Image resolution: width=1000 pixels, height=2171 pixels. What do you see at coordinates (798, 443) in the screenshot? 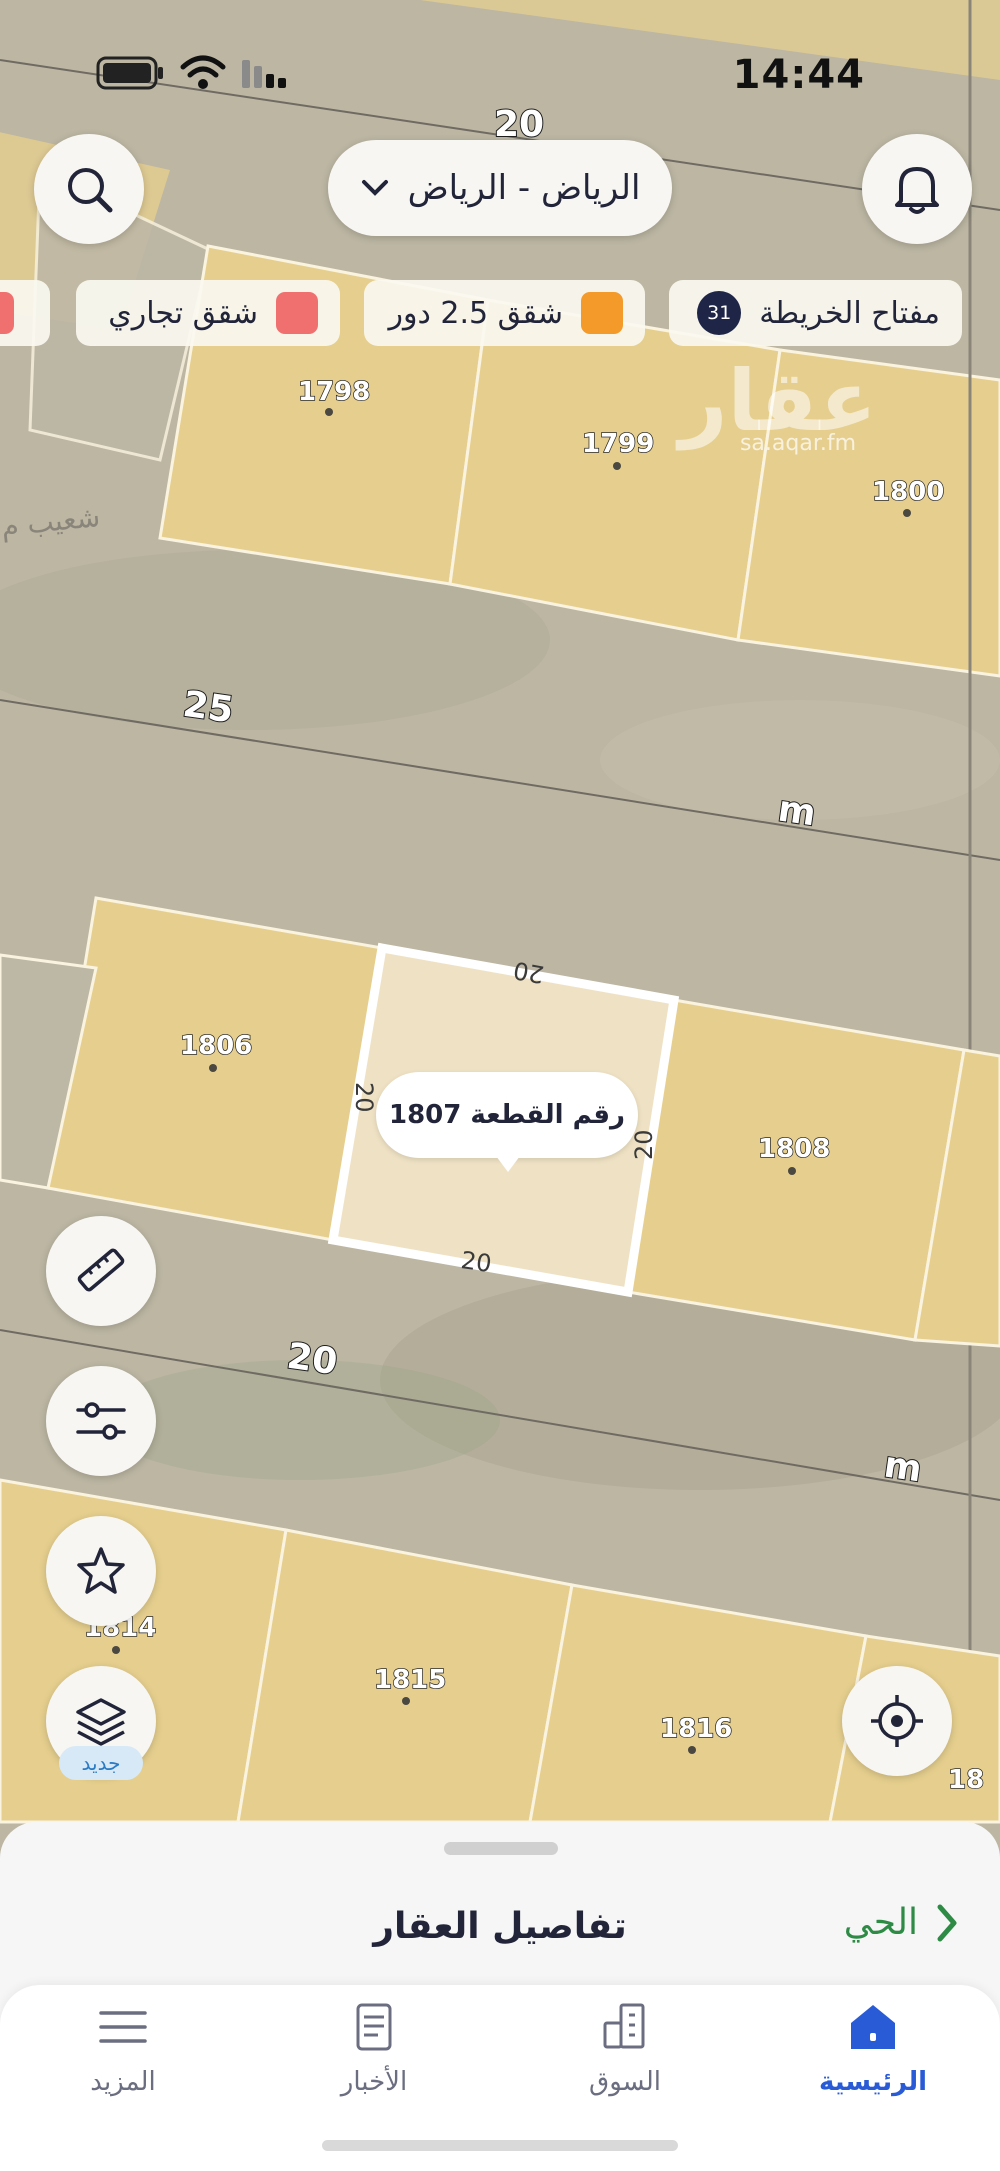
I see `watermark-url: sa.aqar.fm` at bounding box center [798, 443].